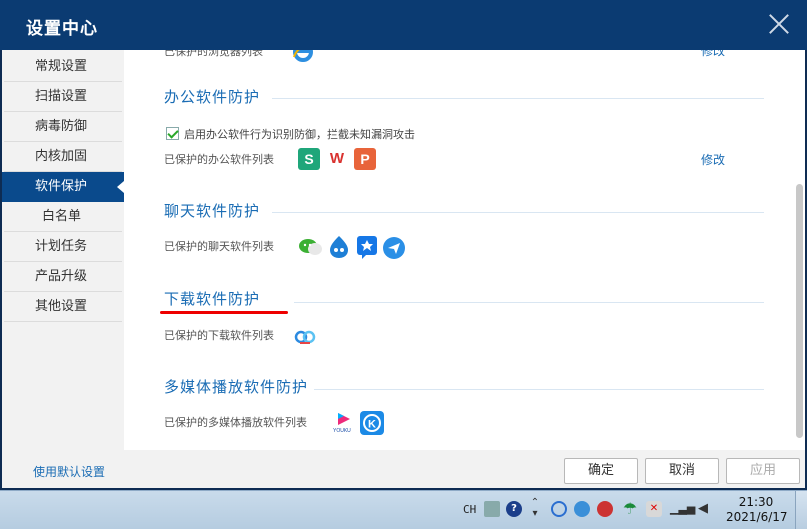 This screenshot has width=807, height=529. I want to click on volume-icon: ◀, so click(703, 509).